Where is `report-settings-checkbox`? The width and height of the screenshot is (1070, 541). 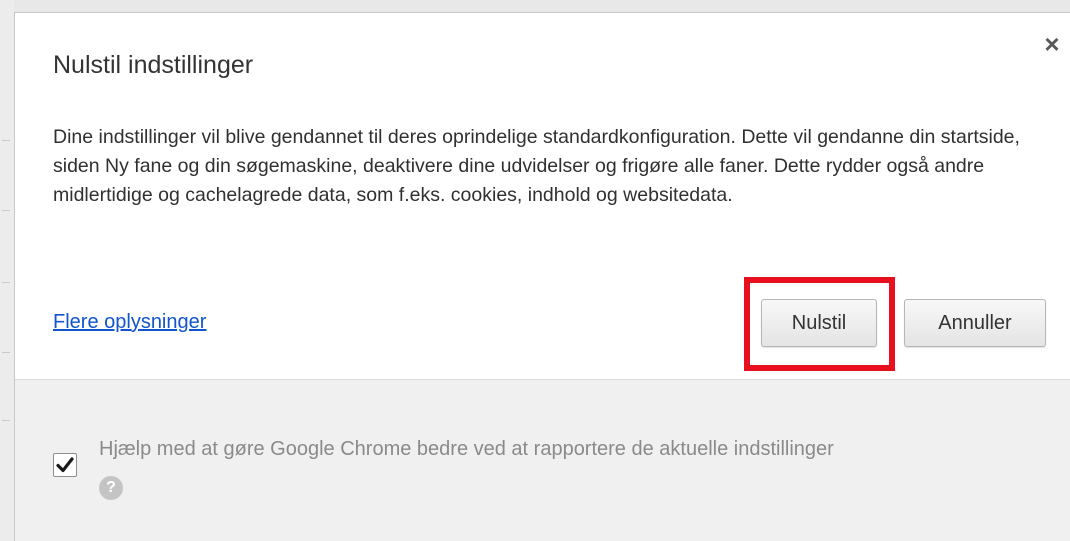
report-settings-checkbox is located at coordinates (65, 465).